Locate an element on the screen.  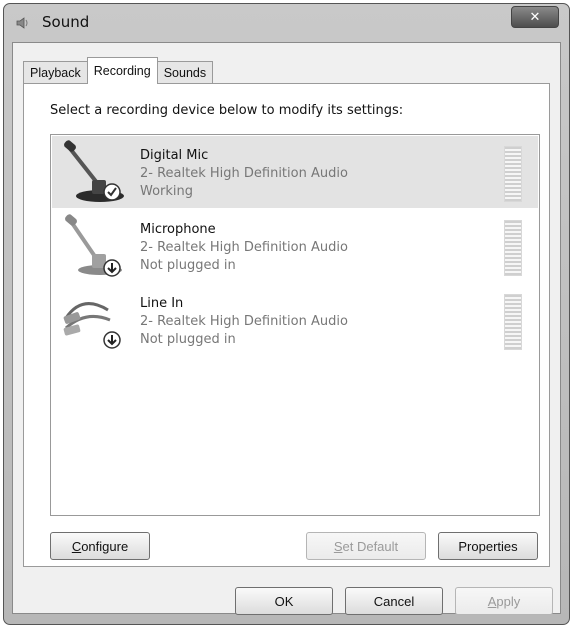
cable-icon is located at coordinates (92, 325).